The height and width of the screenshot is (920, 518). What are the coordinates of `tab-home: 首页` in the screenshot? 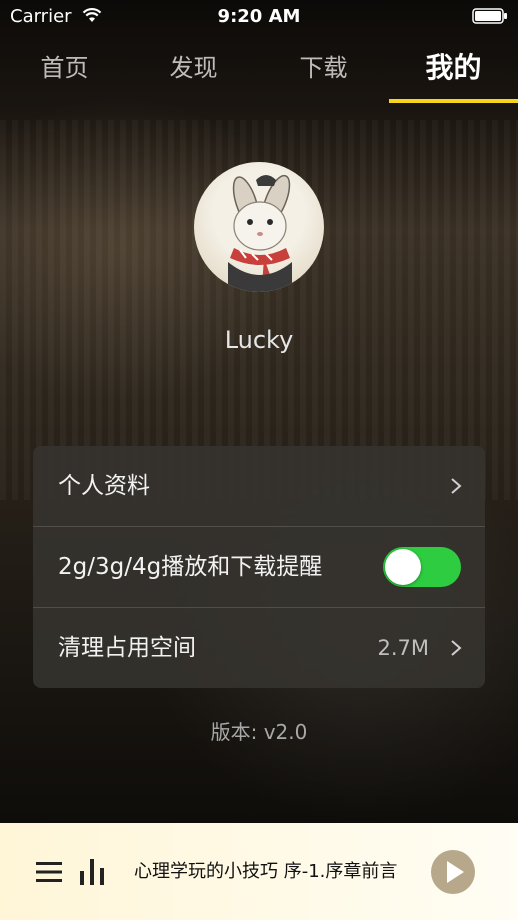 It's located at (64, 76).